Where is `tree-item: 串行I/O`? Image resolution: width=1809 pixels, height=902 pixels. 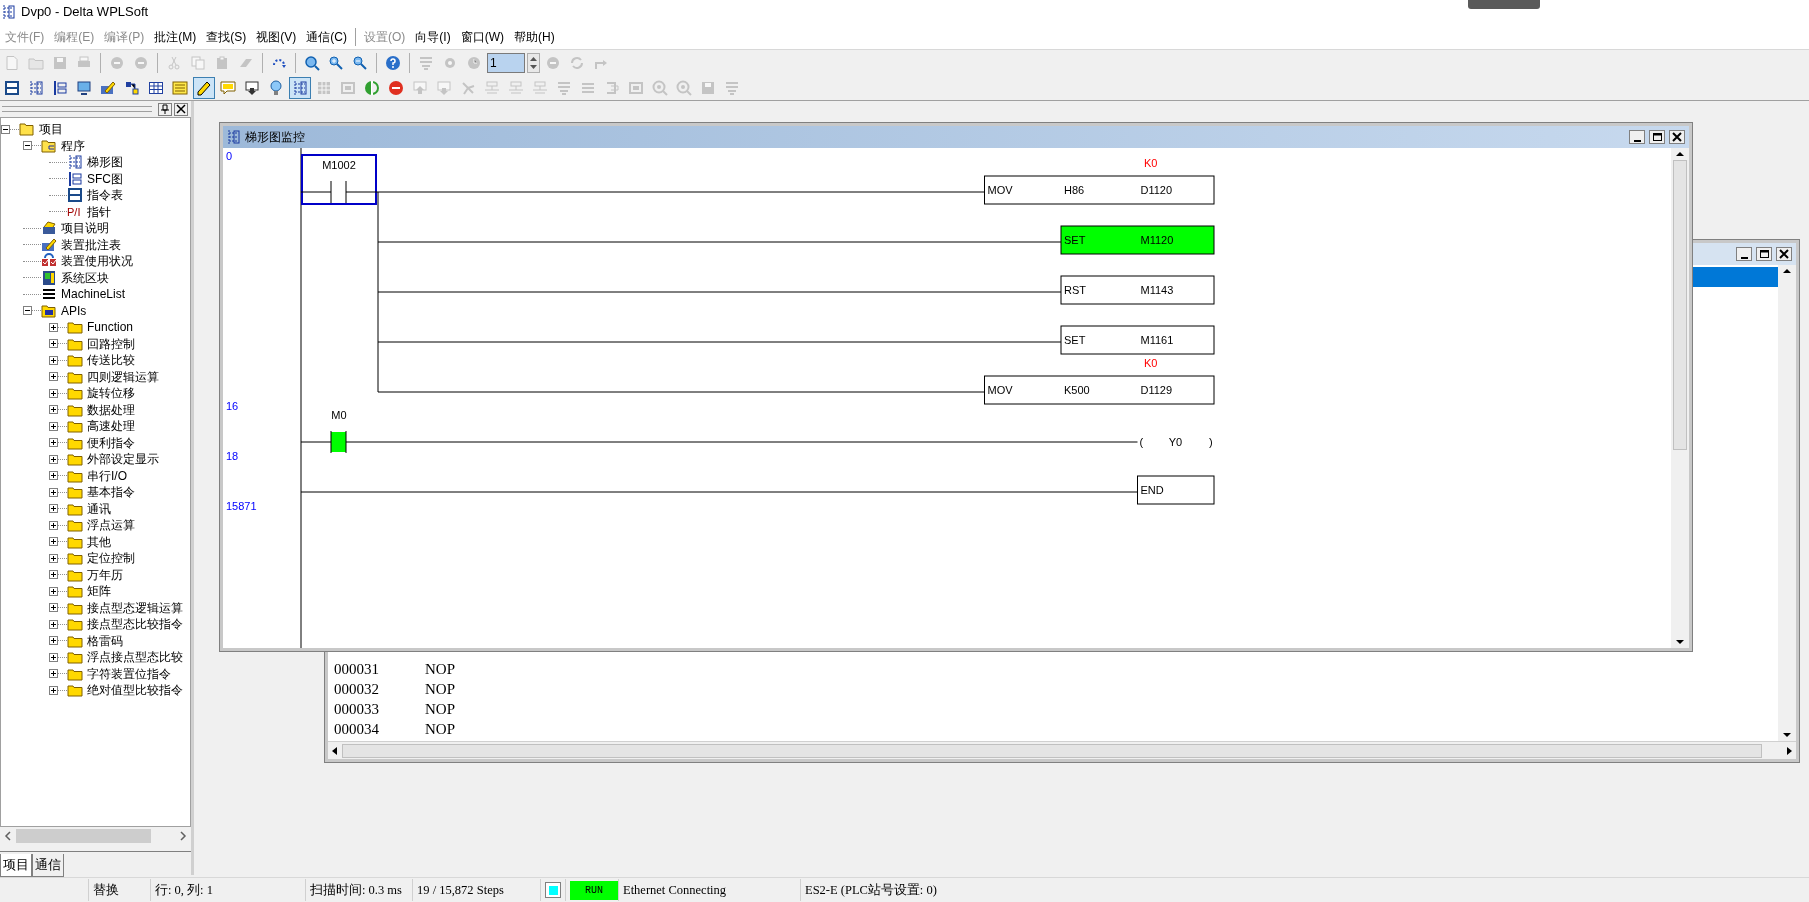 tree-item: 串行I/O is located at coordinates (107, 475).